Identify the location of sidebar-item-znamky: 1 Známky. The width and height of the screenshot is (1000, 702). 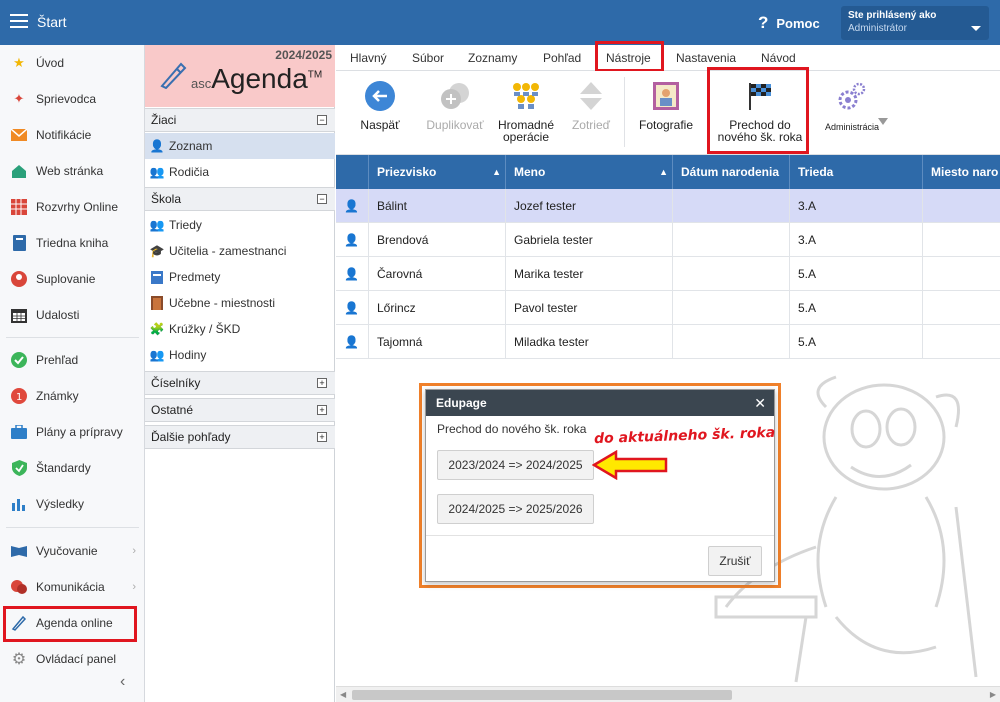
(72, 396).